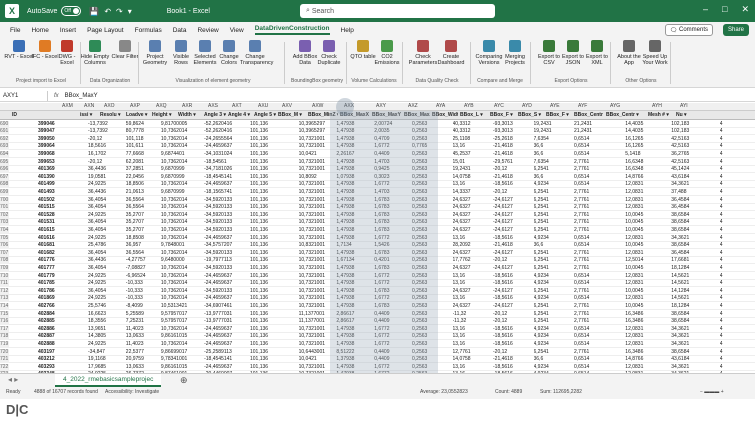 This screenshot has width=755, height=424. Describe the element at coordinates (527, 106) in the screenshot. I see `column-letter: AYD` at that location.